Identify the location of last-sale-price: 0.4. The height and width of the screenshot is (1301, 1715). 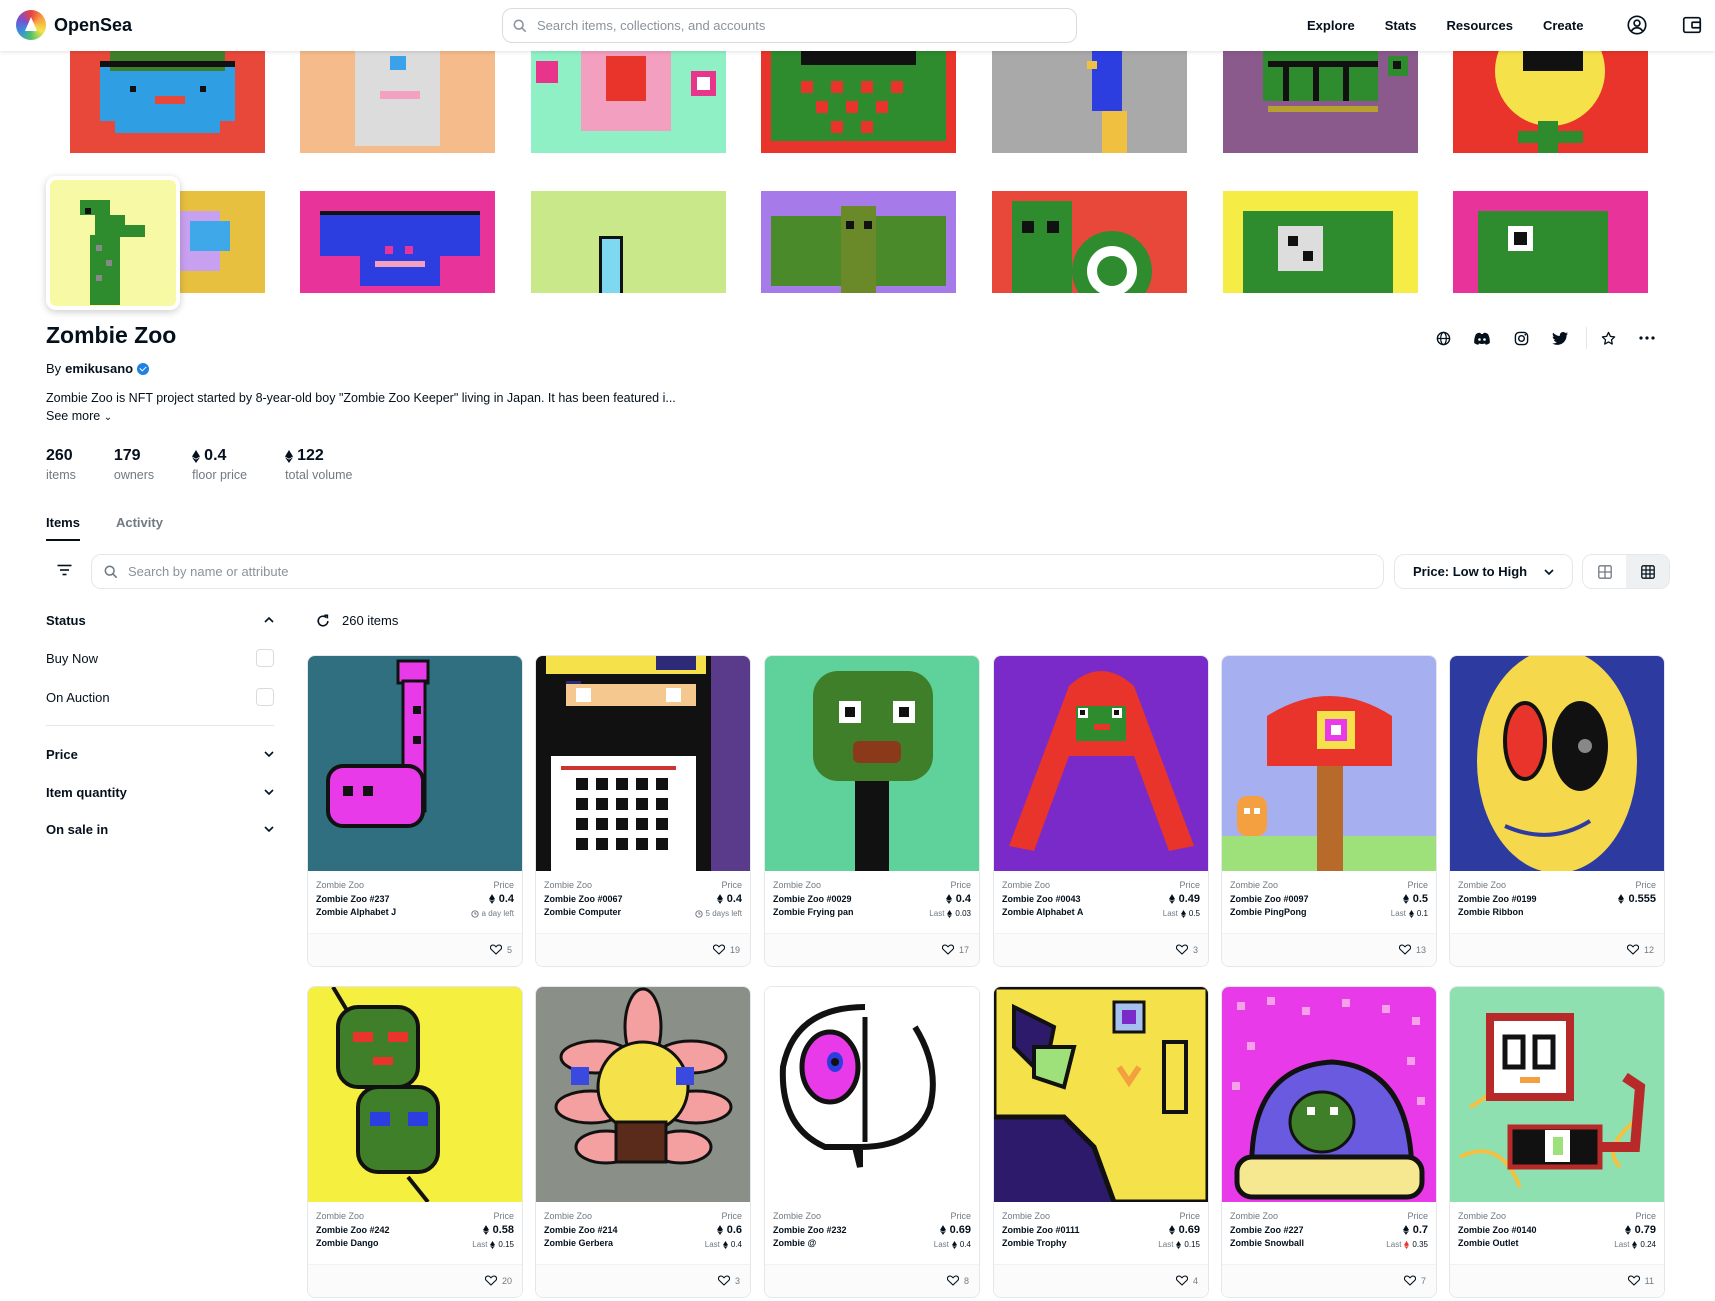
(965, 1244).